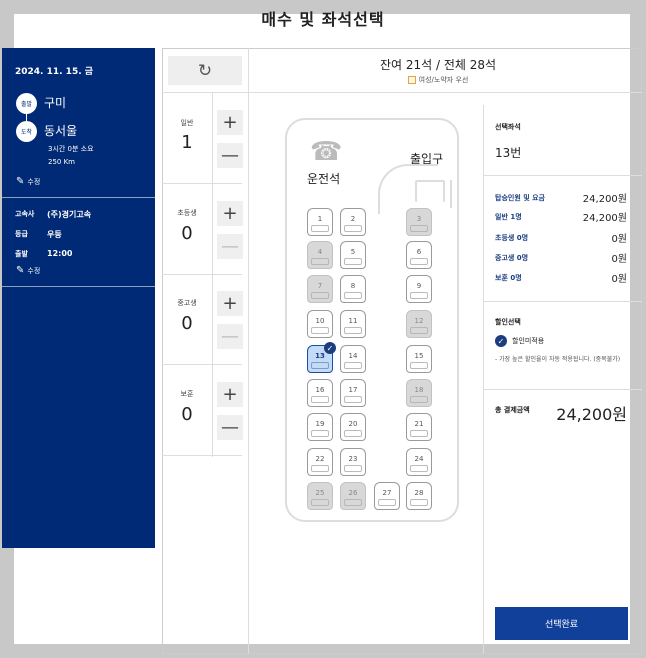 The width and height of the screenshot is (646, 658). What do you see at coordinates (619, 279) in the screenshot?
I see `fare-row-value: 0원` at bounding box center [619, 279].